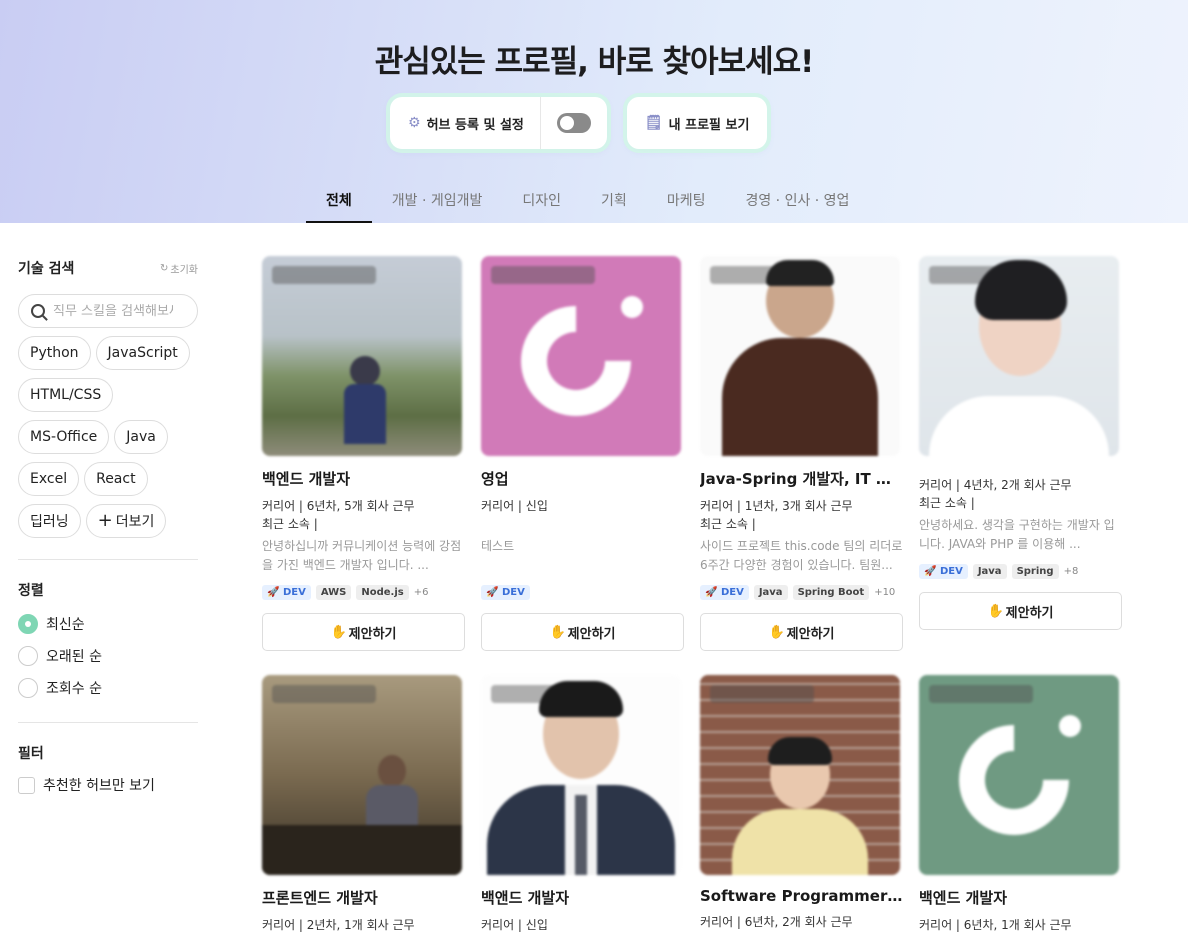 The image size is (1188, 933). I want to click on profile-card: 프론트엔드 개발자 커리어 | 2년차, 1개 회사 근무, so click(363, 804).